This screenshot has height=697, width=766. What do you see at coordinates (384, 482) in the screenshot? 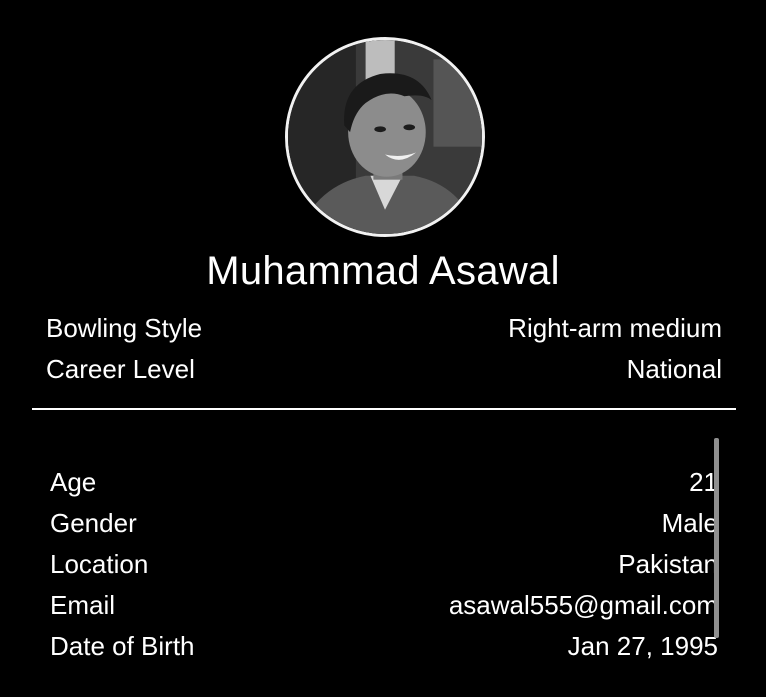
I see `age-row: Age 21` at bounding box center [384, 482].